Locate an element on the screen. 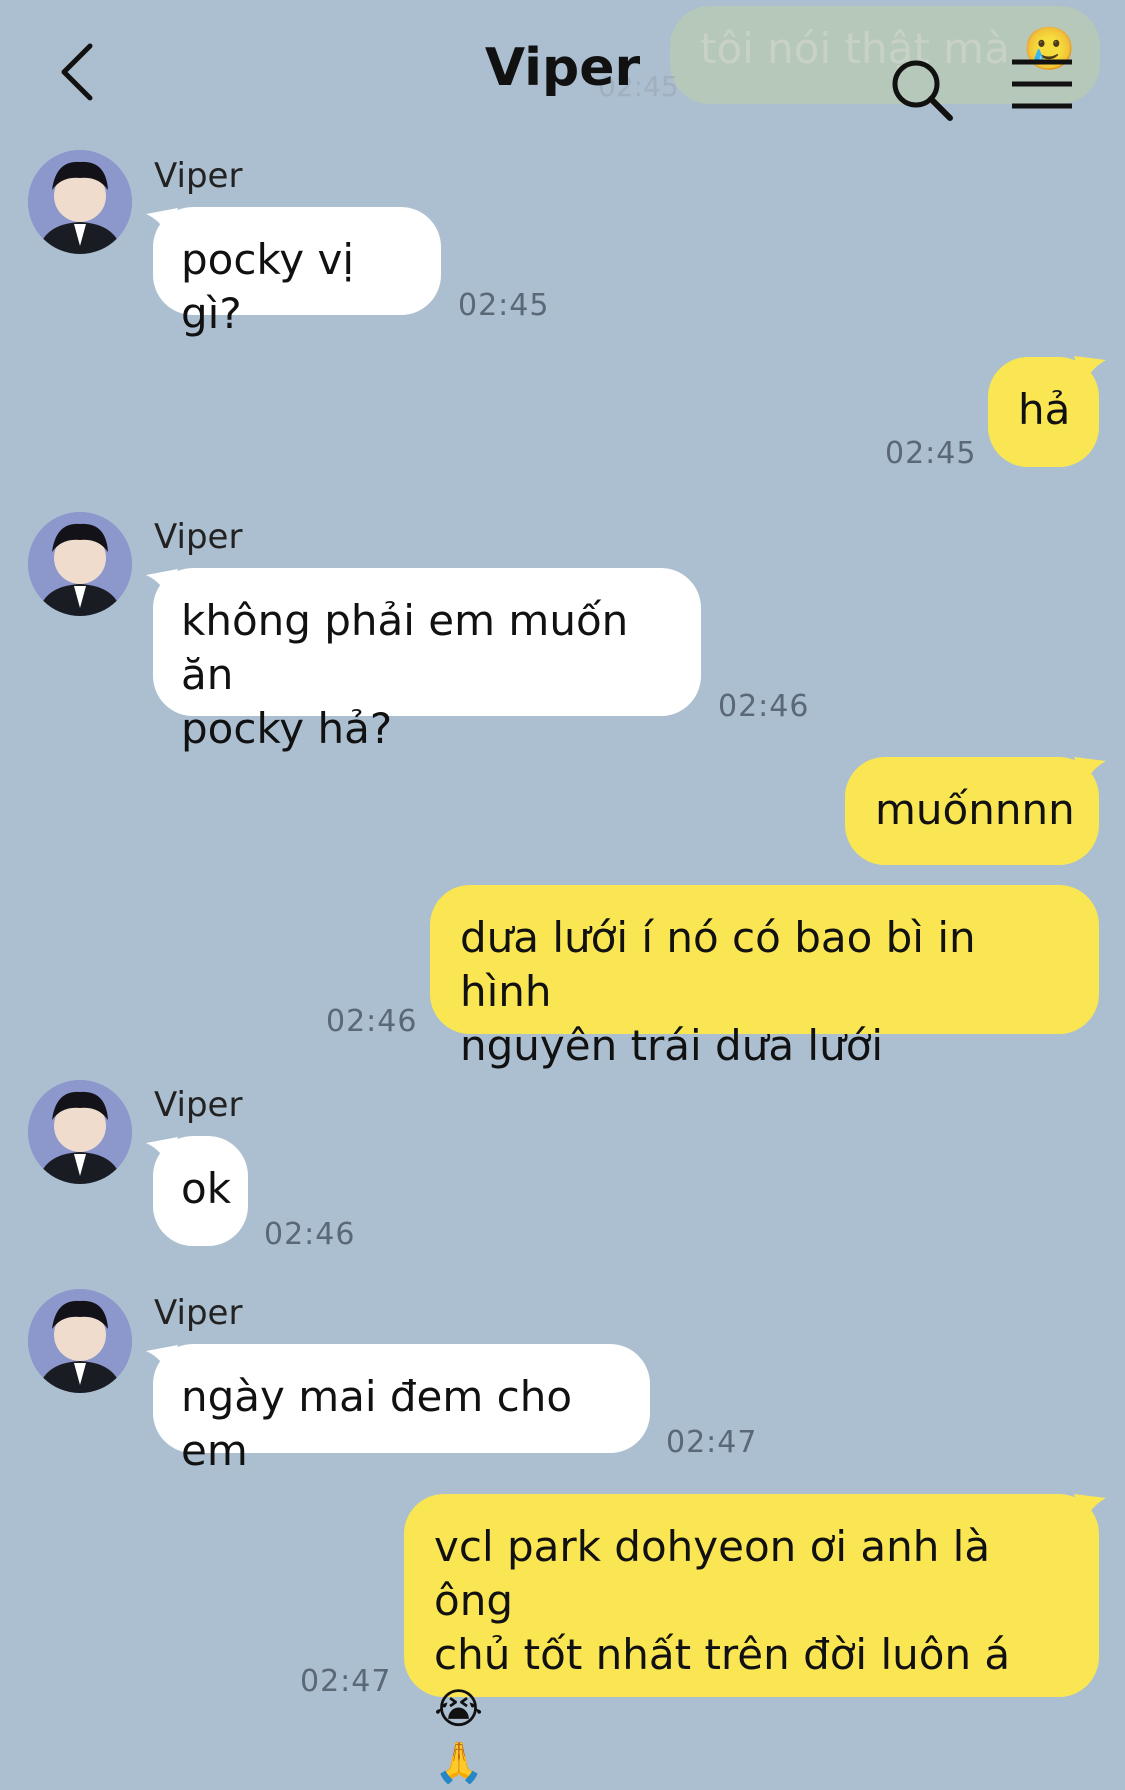  message-bubble-outgoing: muốnnnn is located at coordinates (972, 811).